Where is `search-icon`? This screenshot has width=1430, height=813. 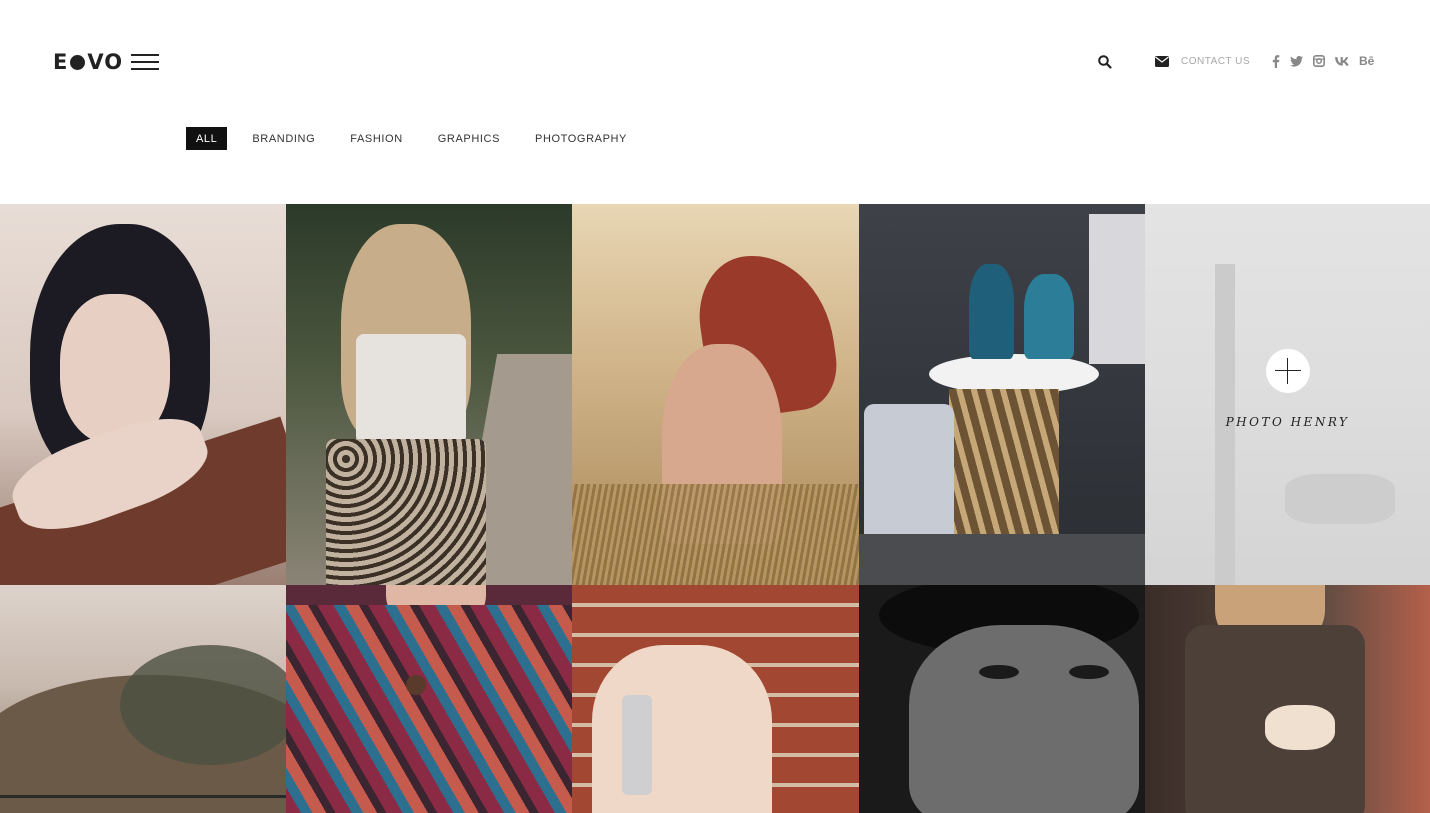 search-icon is located at coordinates (1105, 62).